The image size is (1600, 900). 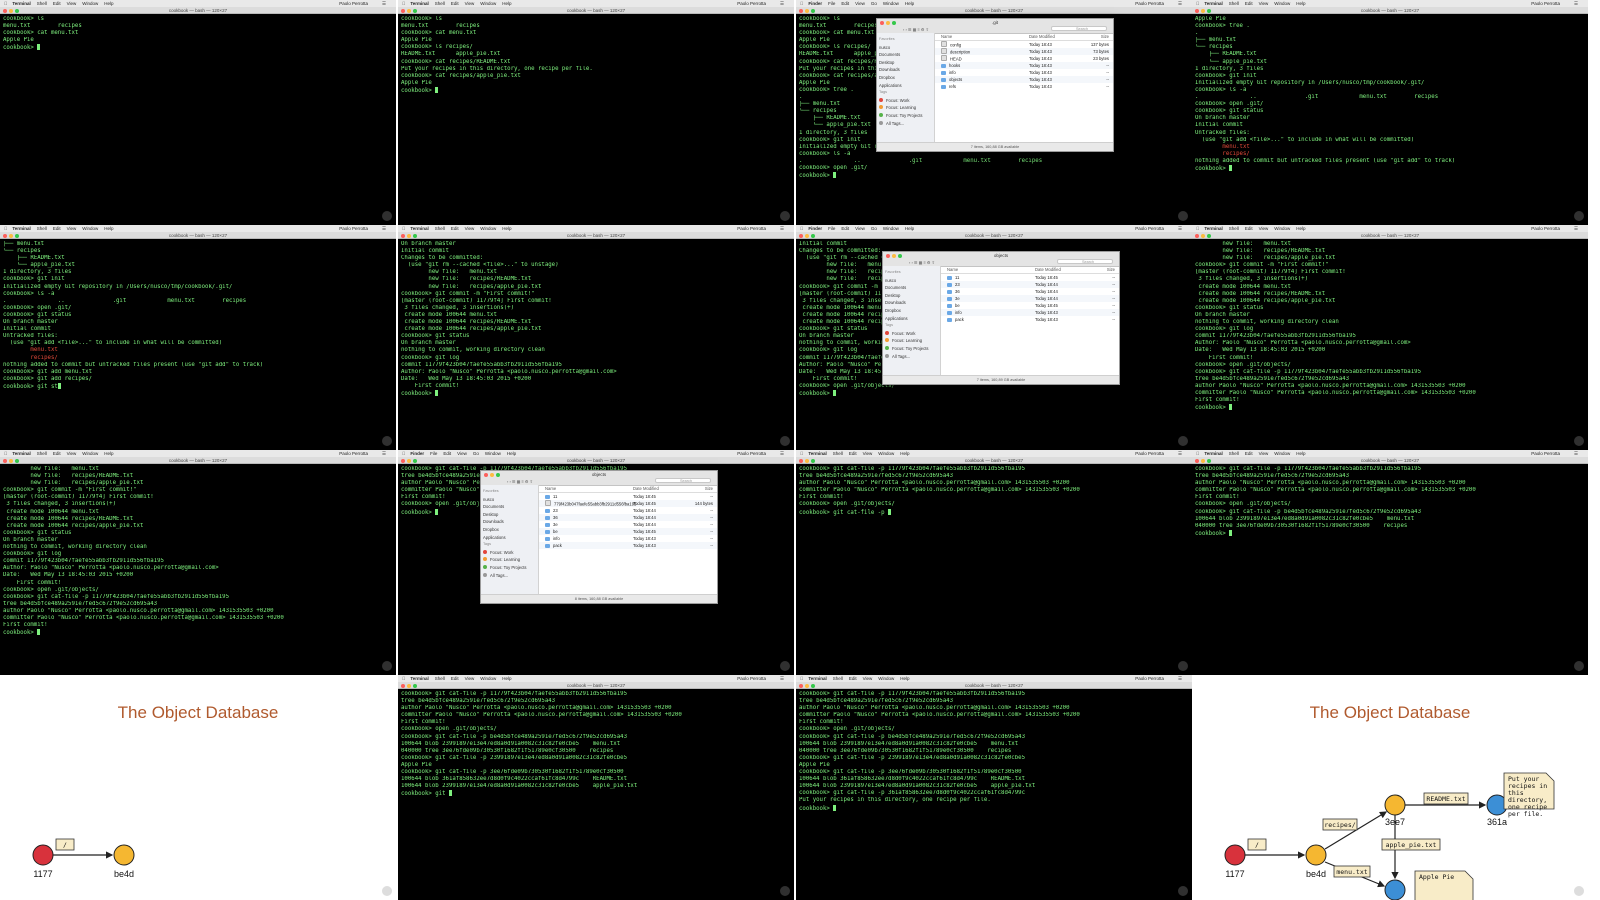 What do you see at coordinates (905, 116) in the screenshot?
I see `sidebar-tag-item: Focus: Toy Projects` at bounding box center [905, 116].